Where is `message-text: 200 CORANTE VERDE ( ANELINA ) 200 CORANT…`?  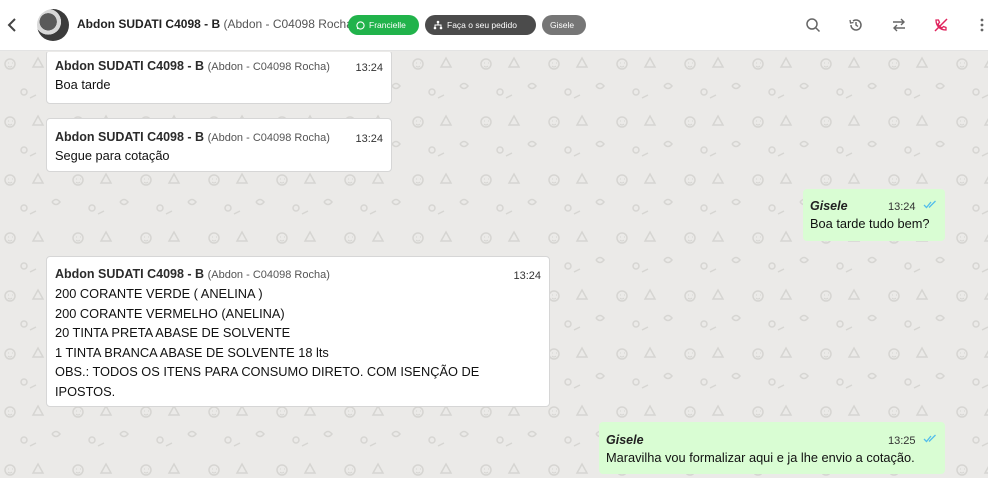 message-text: 200 CORANTE VERDE ( ANELINA ) 200 CORANT… is located at coordinates (267, 342).